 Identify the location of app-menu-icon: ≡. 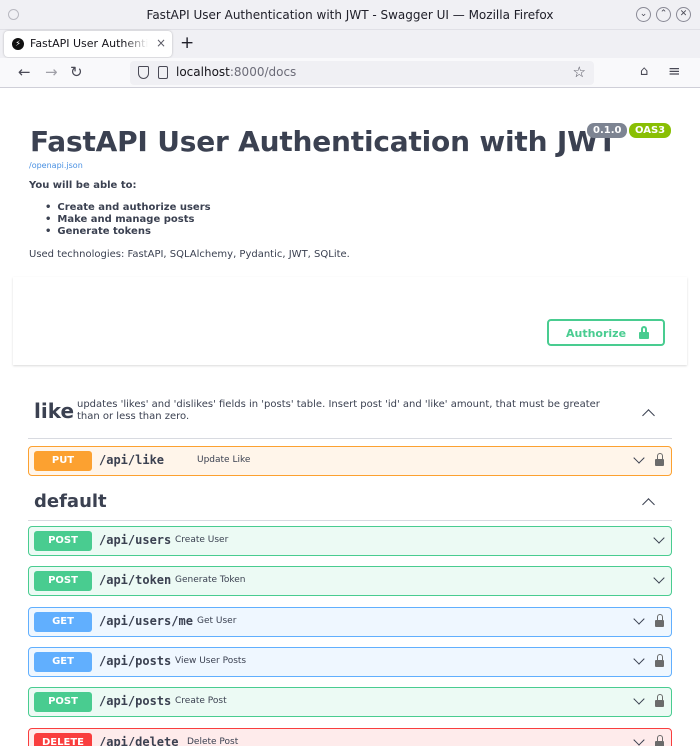
(674, 71).